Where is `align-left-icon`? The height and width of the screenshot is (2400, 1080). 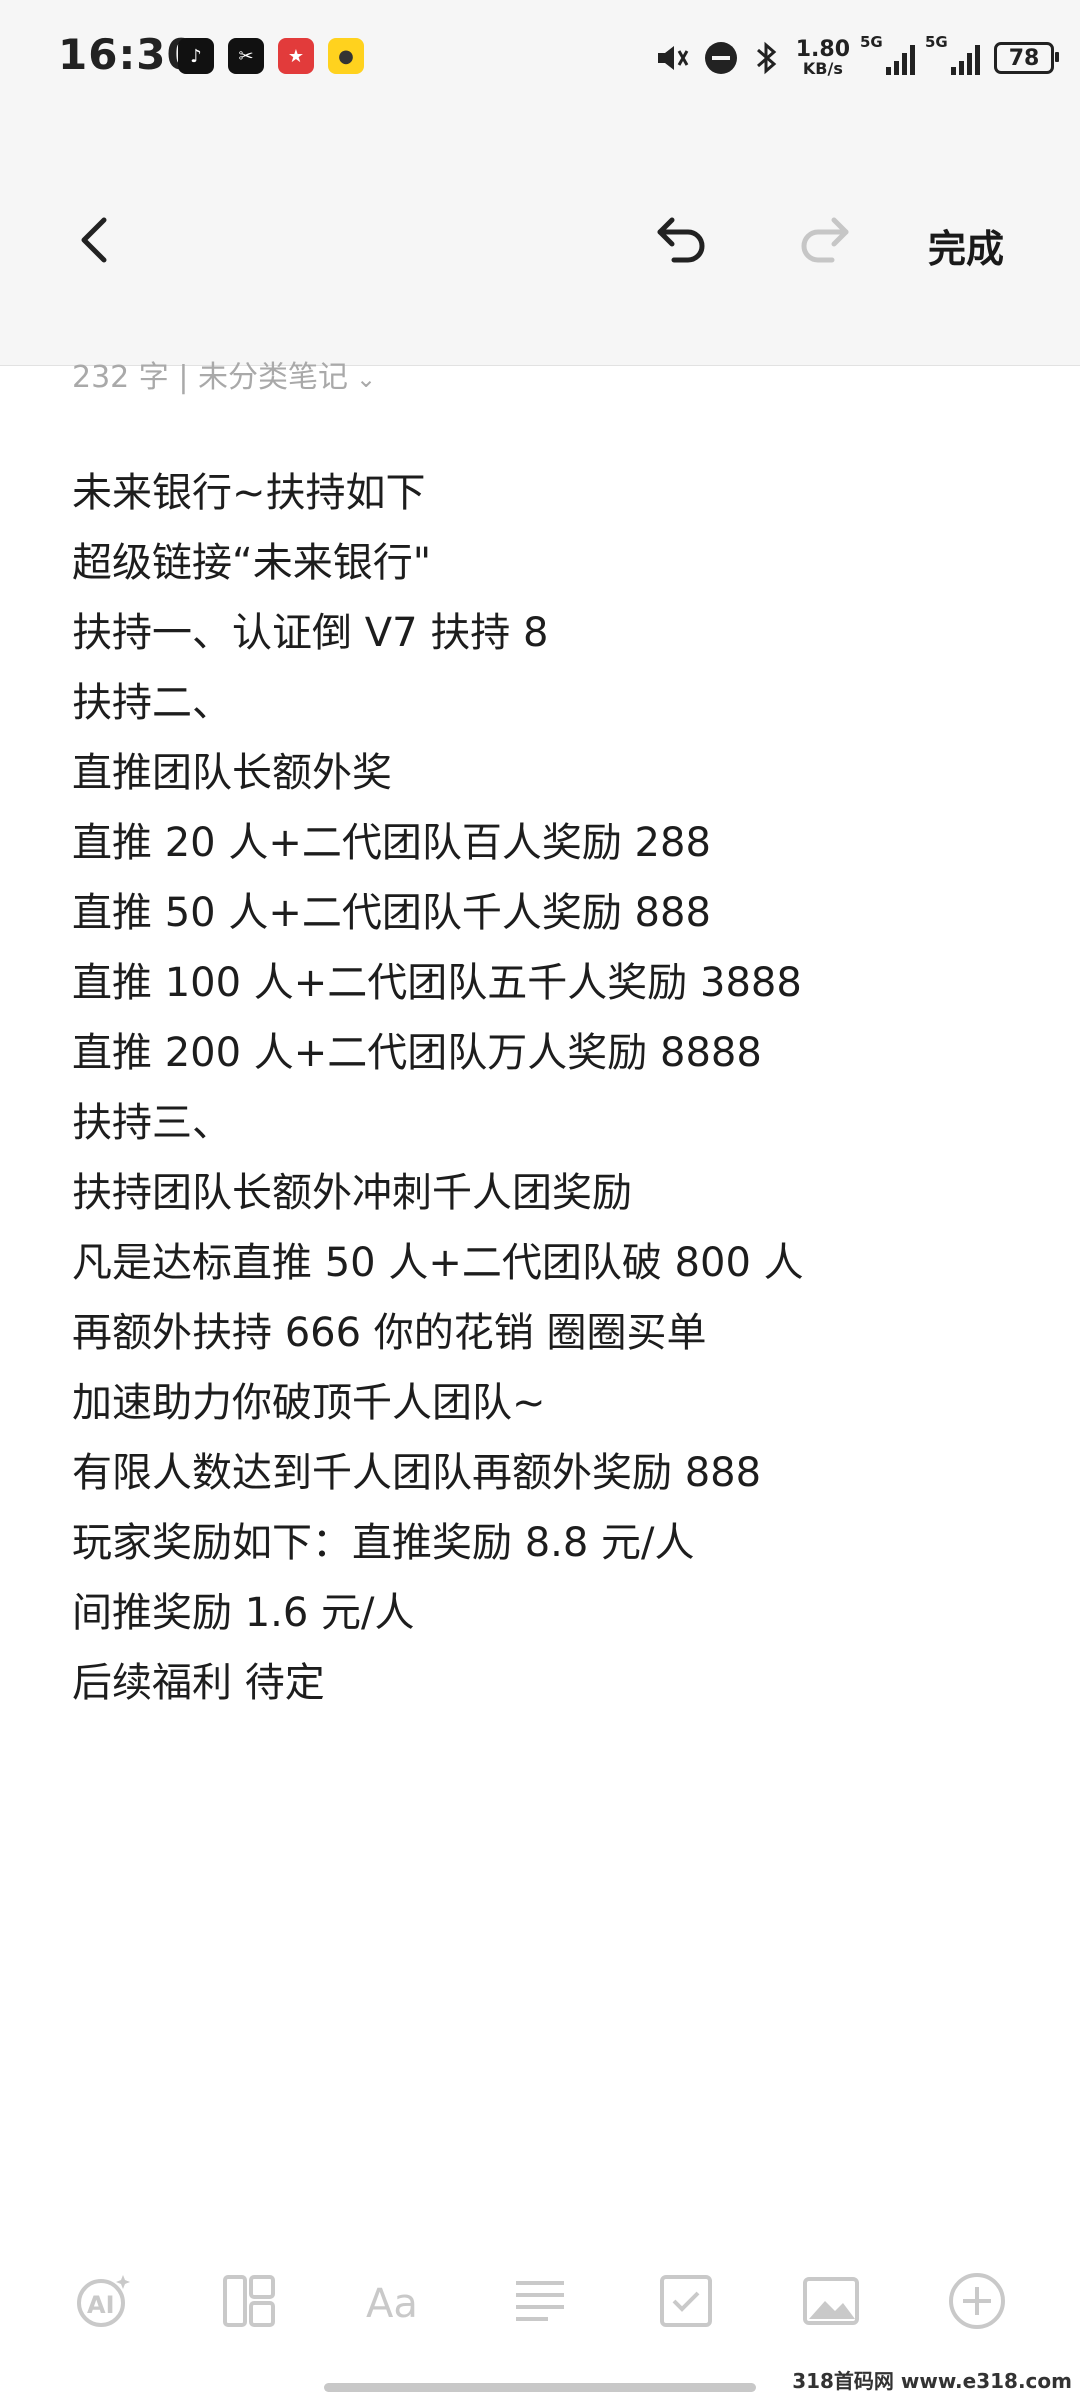 align-left-icon is located at coordinates (539, 2301).